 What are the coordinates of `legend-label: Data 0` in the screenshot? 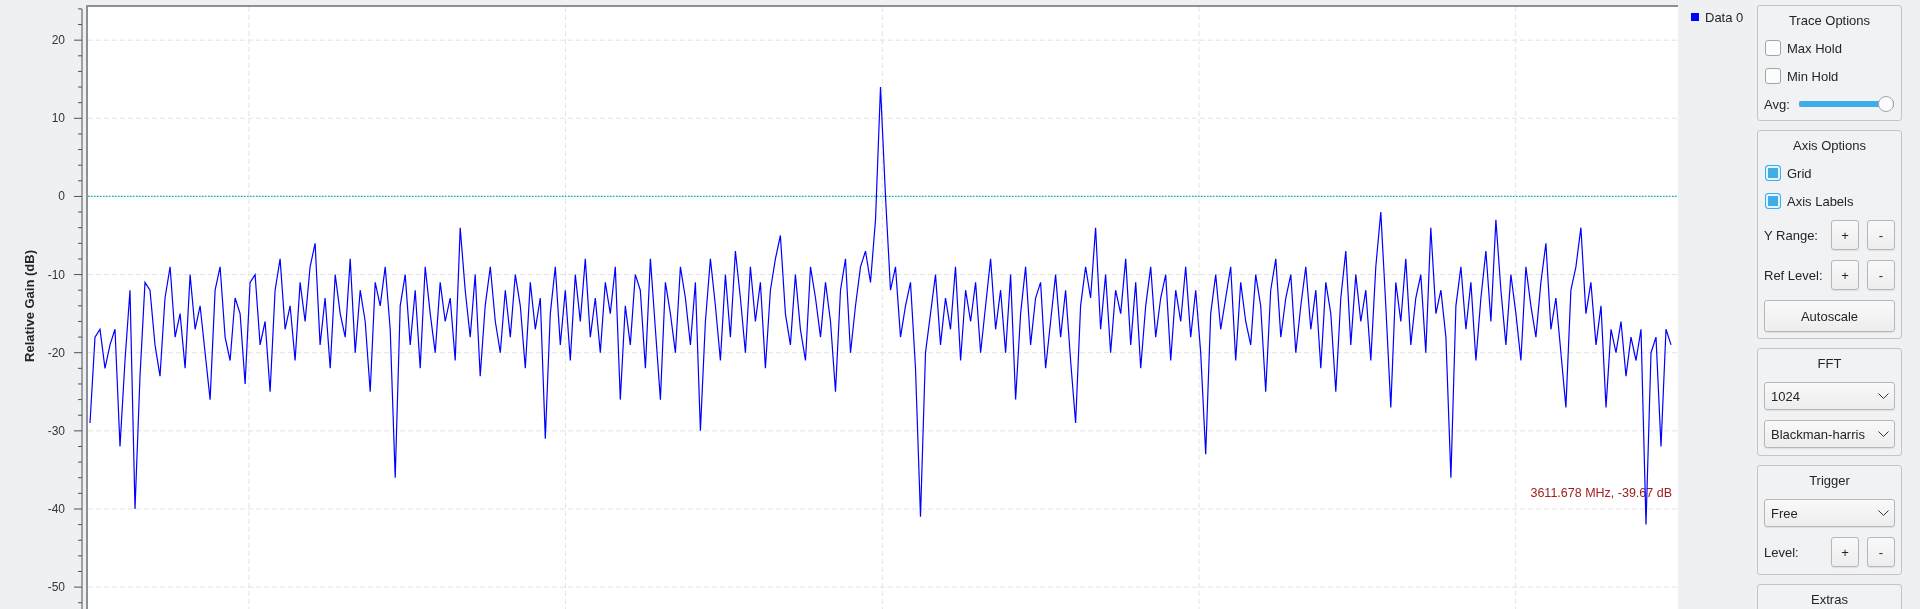 It's located at (1724, 17).